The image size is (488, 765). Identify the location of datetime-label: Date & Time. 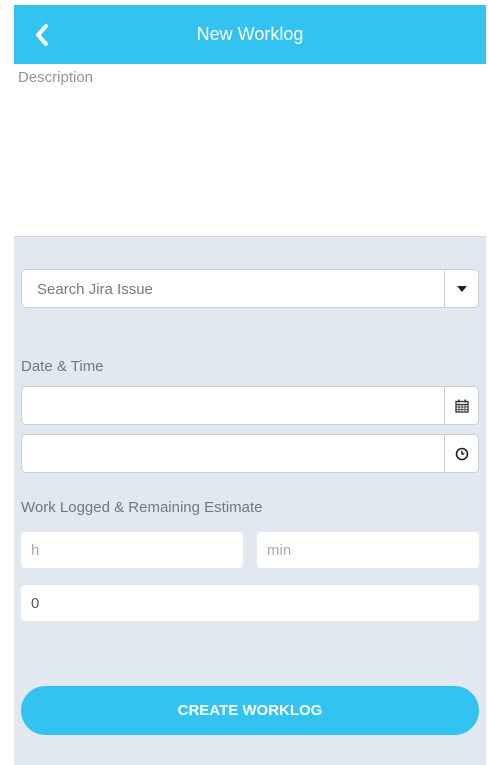
(62, 366).